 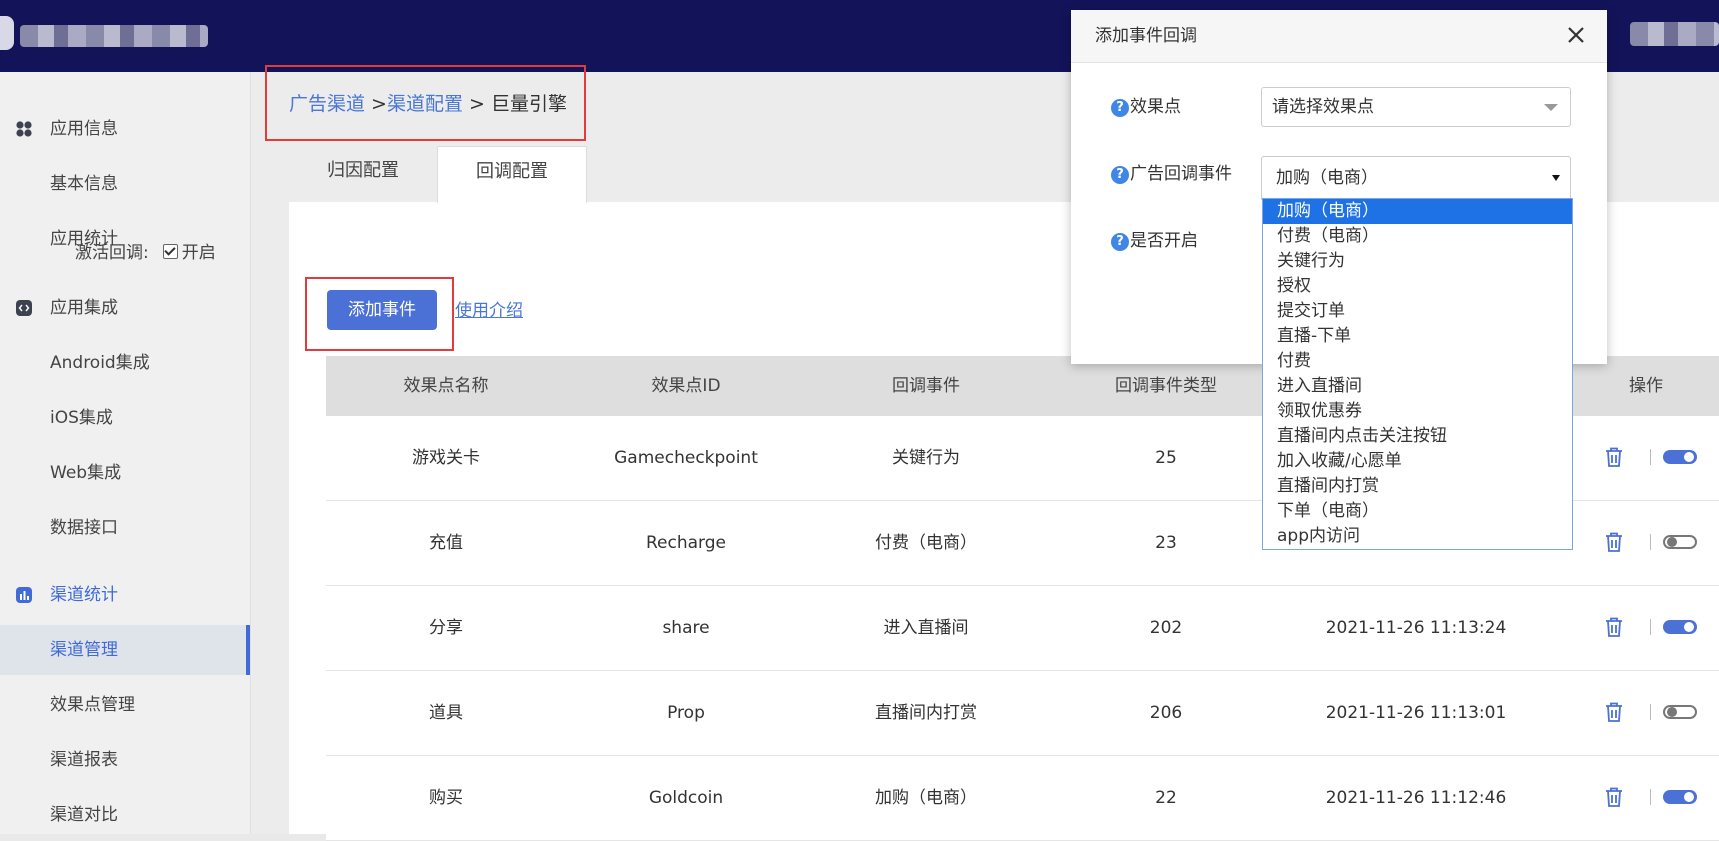 What do you see at coordinates (512, 174) in the screenshot?
I see `tab-callback-config: 回调配置` at bounding box center [512, 174].